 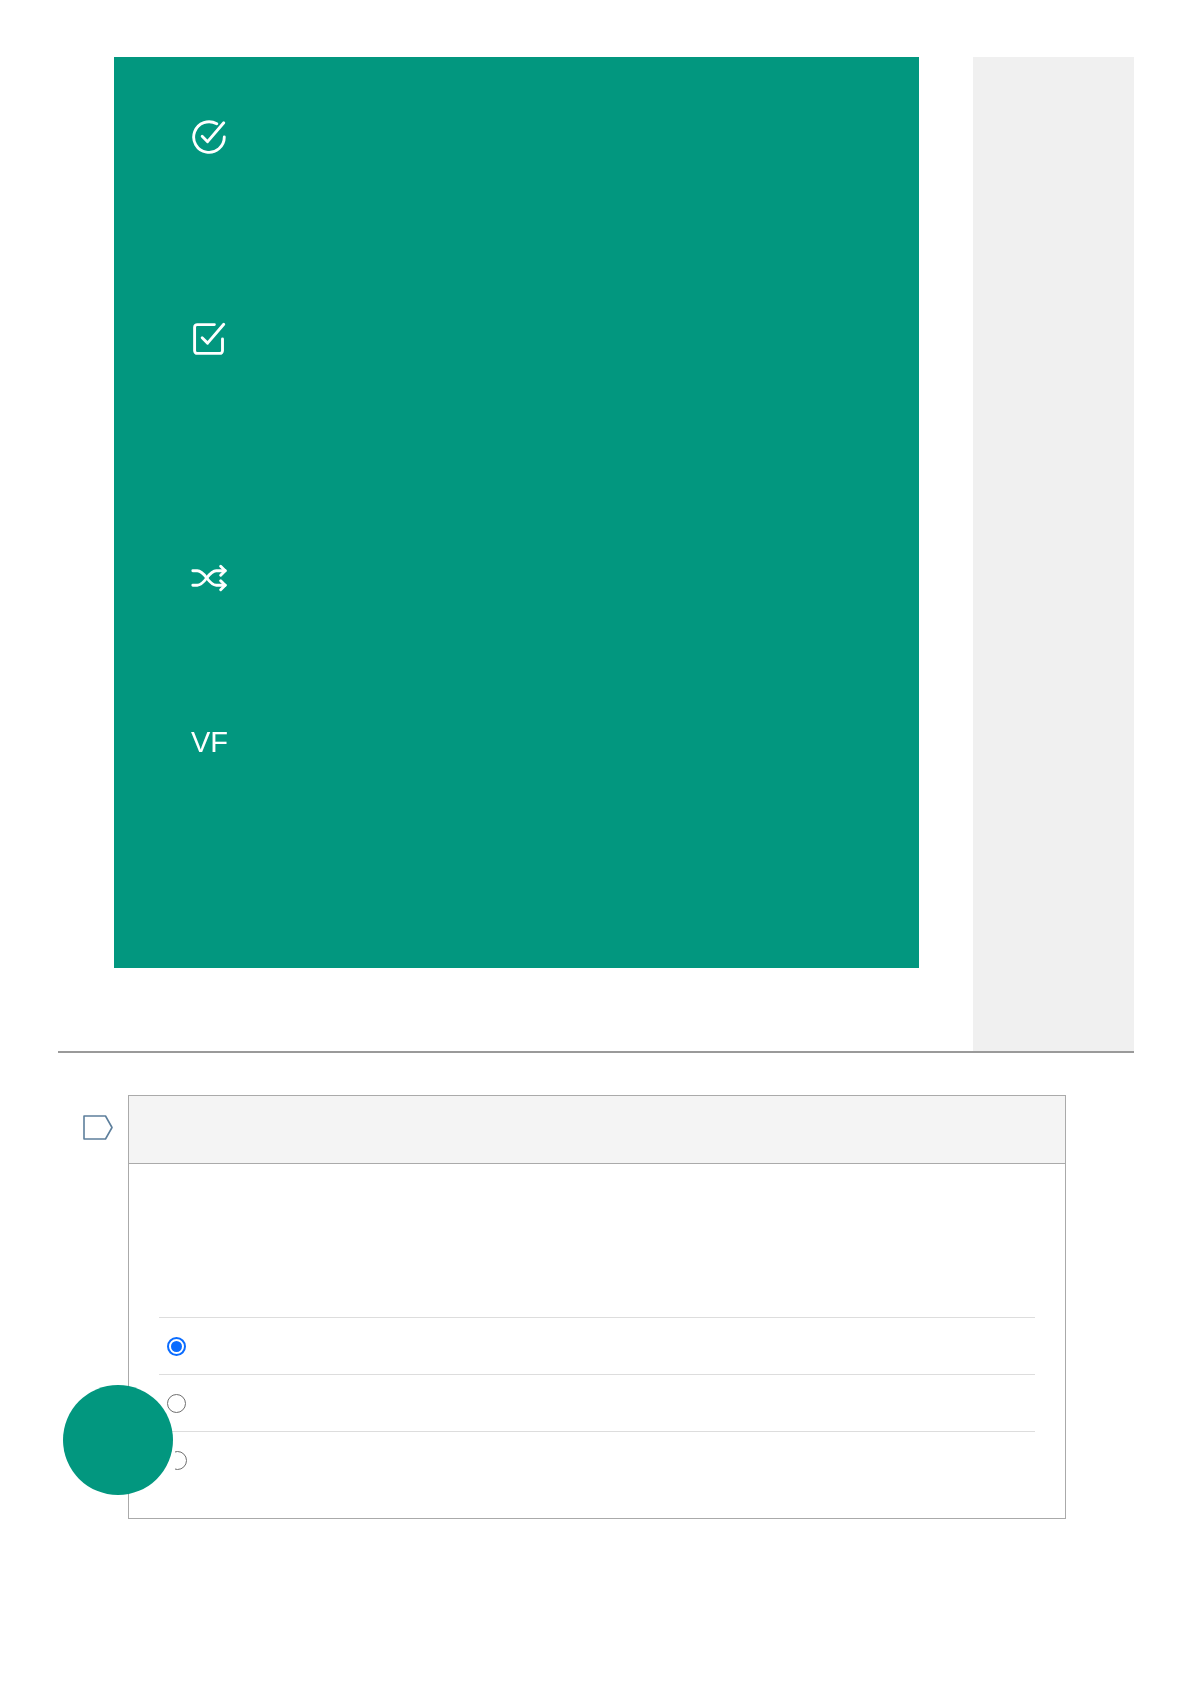 I want to click on square-check-icon, so click(x=209, y=339).